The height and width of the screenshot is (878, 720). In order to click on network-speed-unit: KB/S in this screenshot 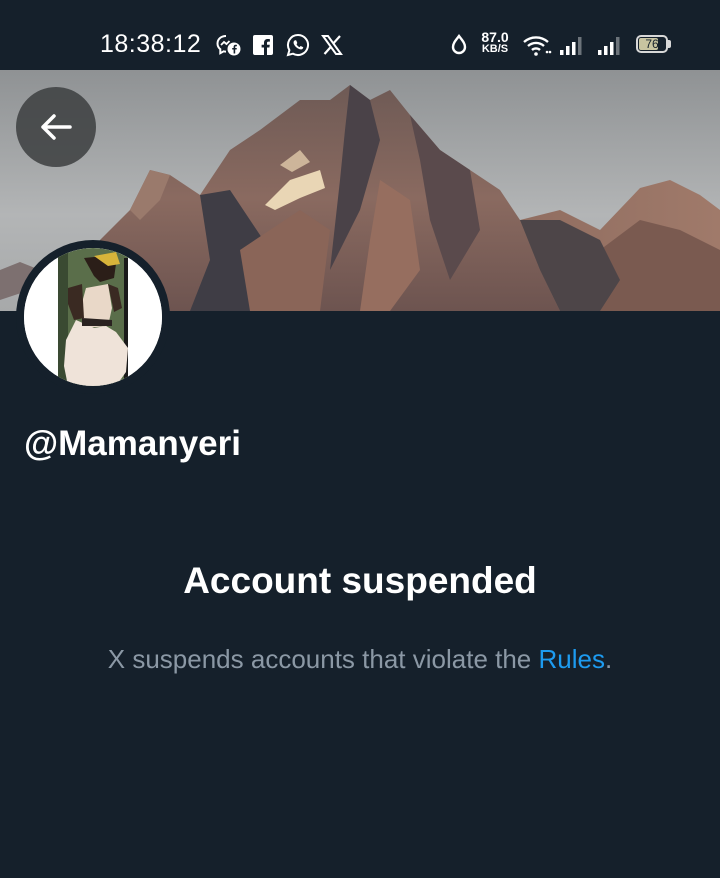, I will do `click(495, 49)`.